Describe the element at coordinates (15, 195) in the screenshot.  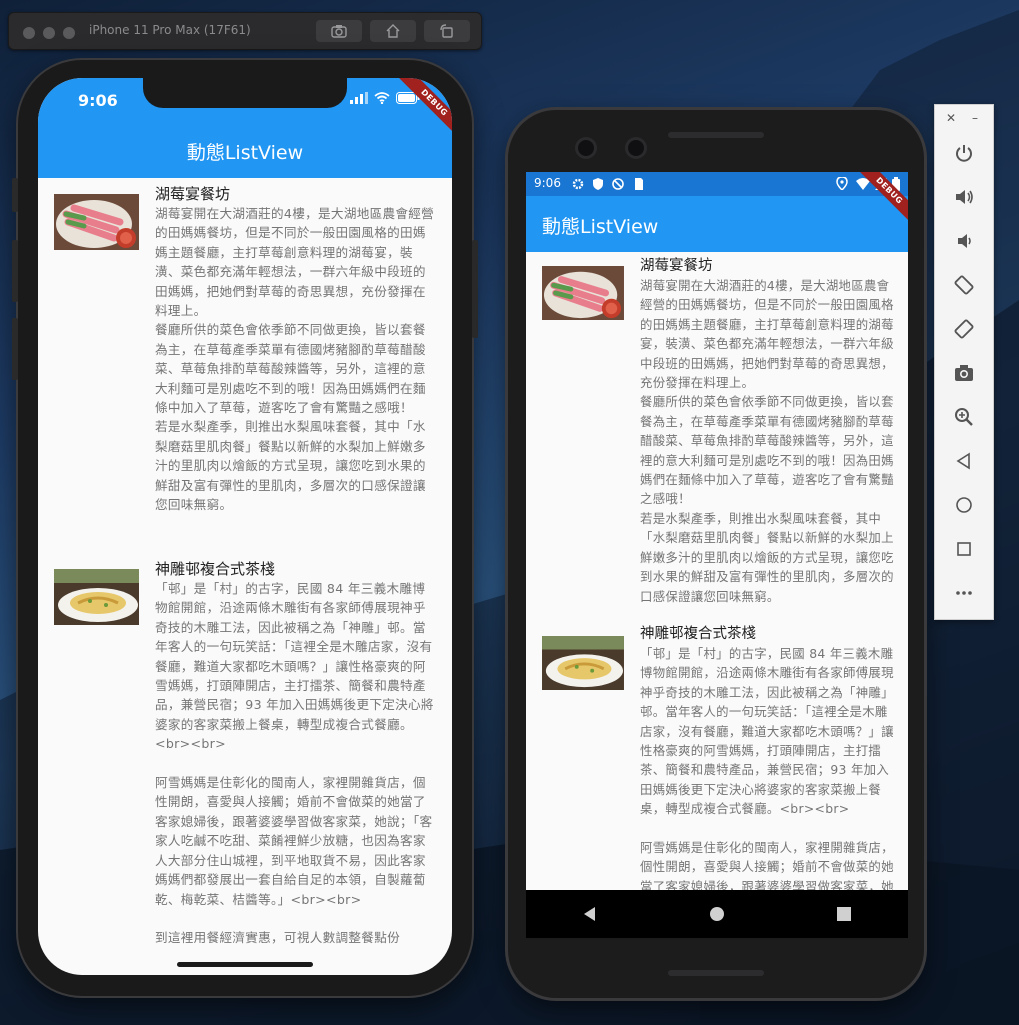
I see `iphone-mute-switch` at that location.